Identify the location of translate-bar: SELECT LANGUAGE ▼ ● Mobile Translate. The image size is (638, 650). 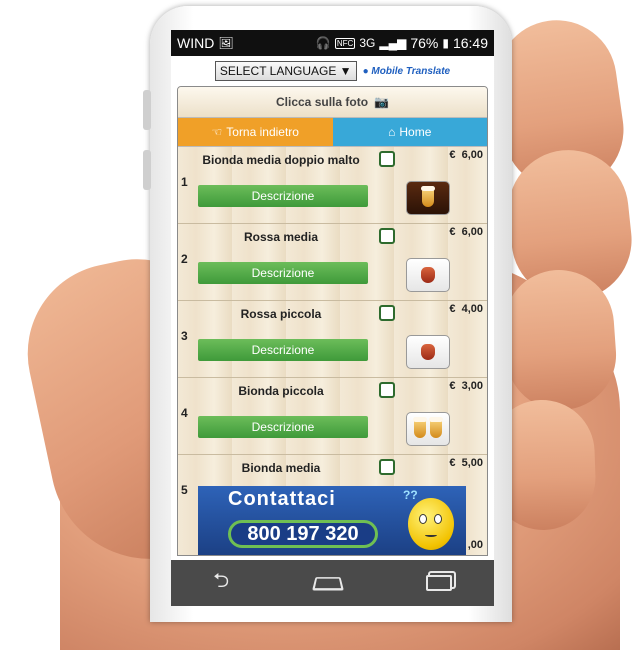
(332, 71).